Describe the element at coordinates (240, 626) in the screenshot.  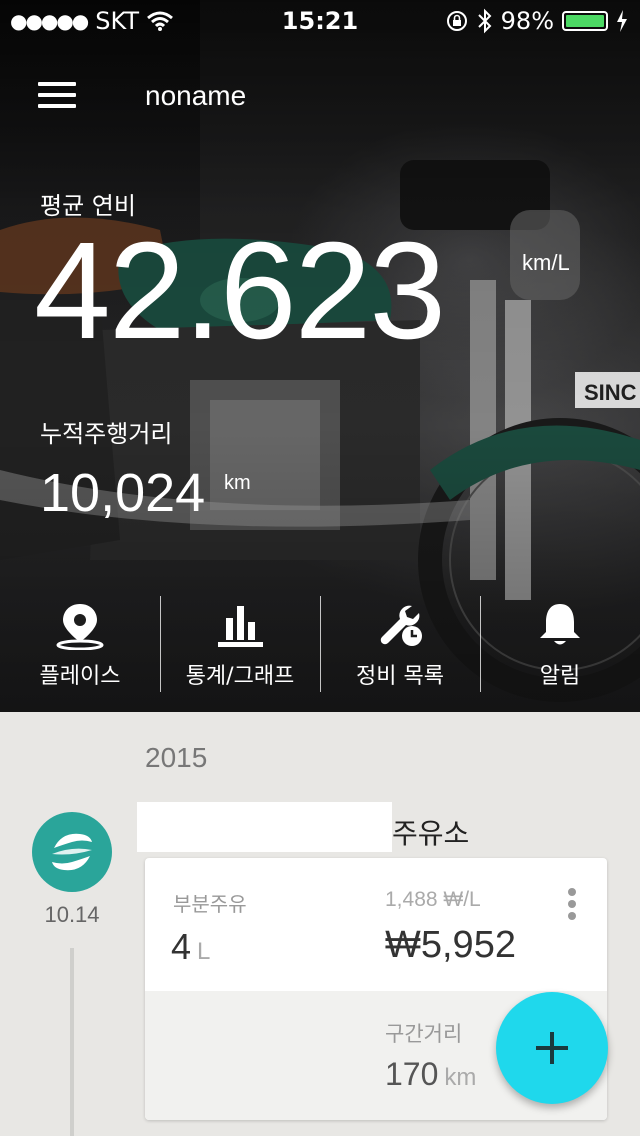
I see `bar-chart-icon` at that location.